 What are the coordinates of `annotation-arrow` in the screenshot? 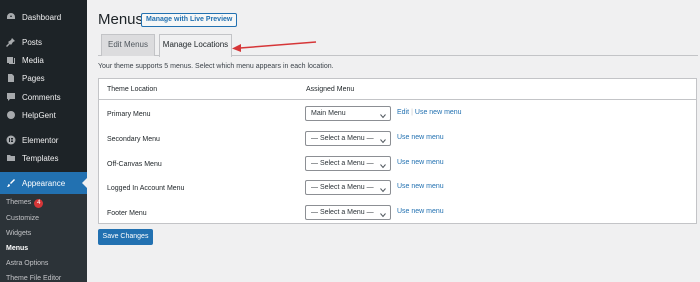 It's located at (274, 46).